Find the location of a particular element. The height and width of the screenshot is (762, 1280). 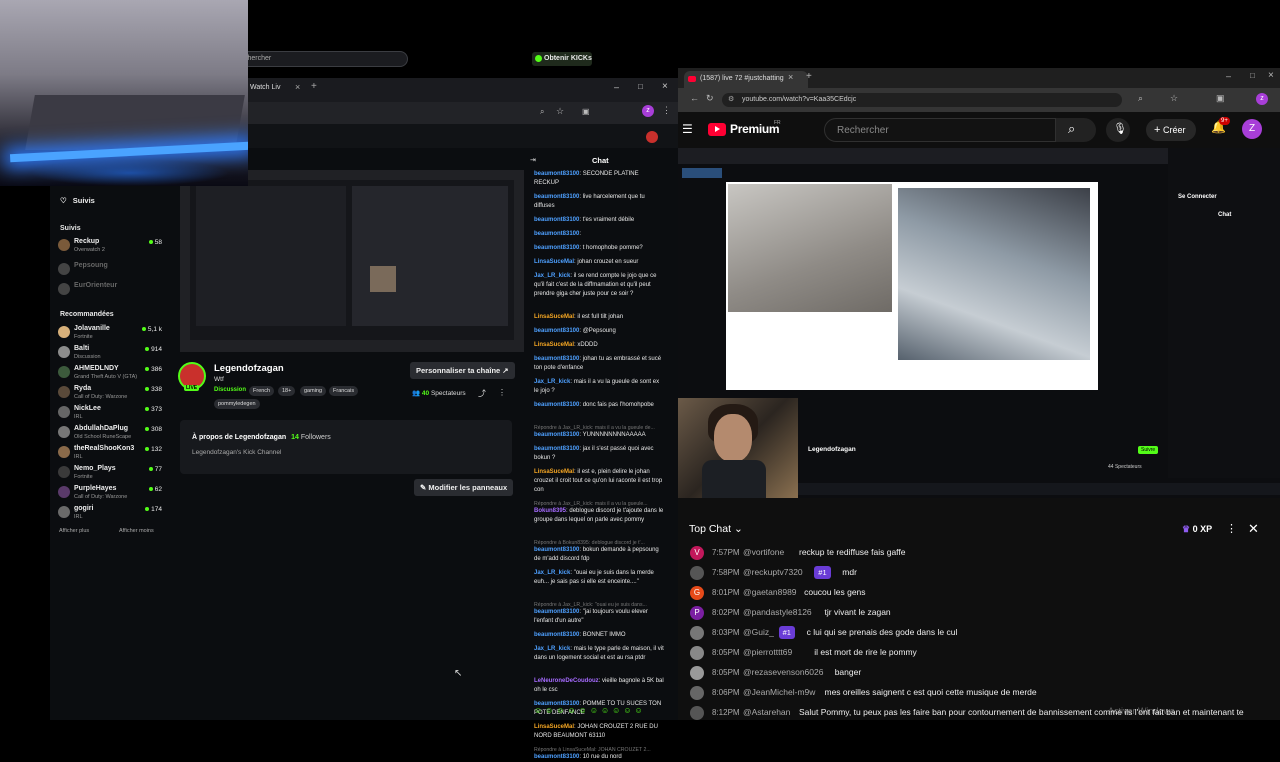

chat-username: @pandastyle8126 is located at coordinates (777, 612).